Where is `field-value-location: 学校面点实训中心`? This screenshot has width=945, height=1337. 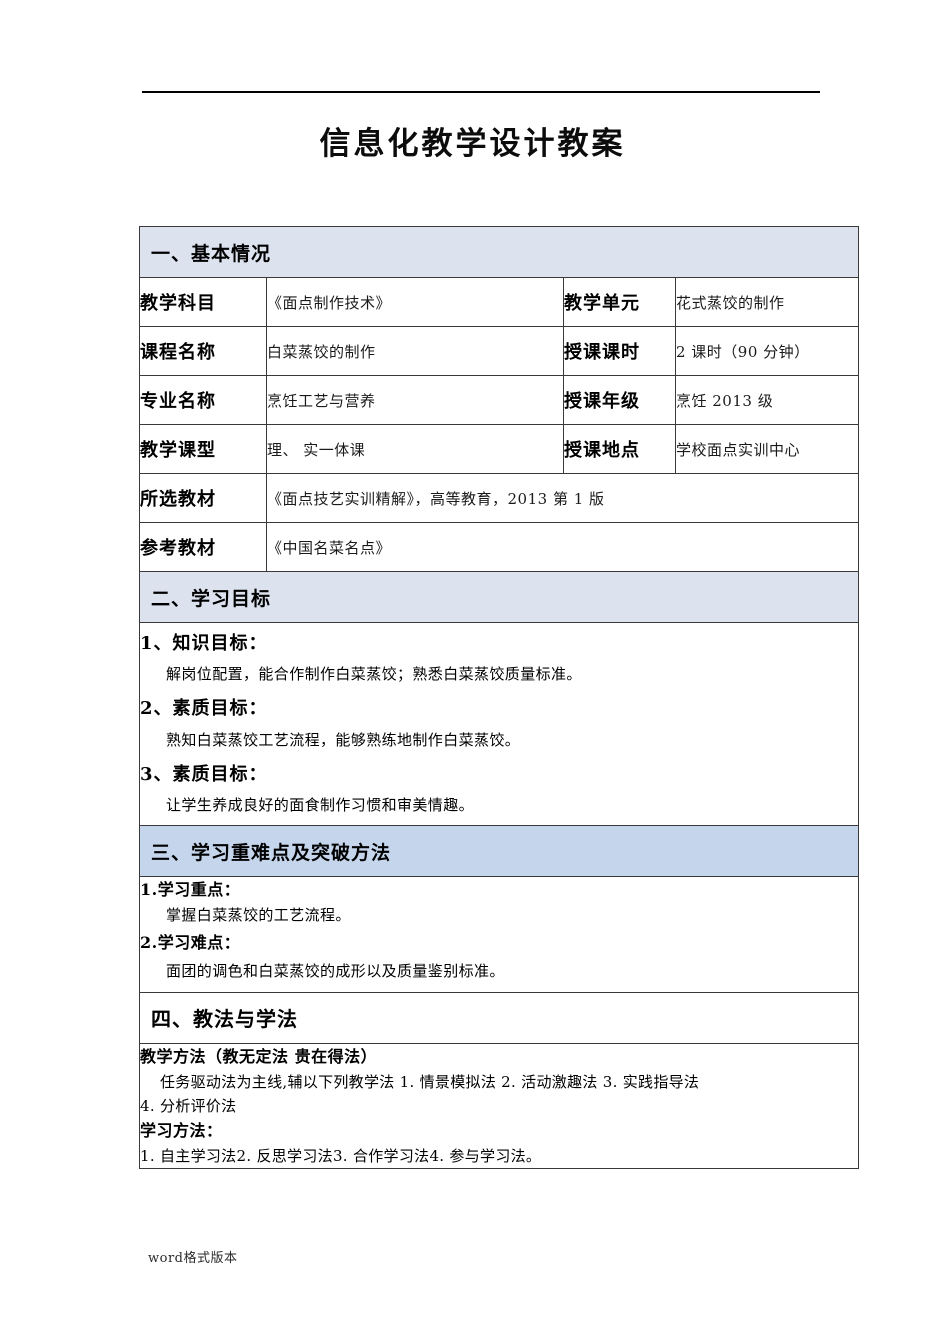 field-value-location: 学校面点实训中心 is located at coordinates (767, 449).